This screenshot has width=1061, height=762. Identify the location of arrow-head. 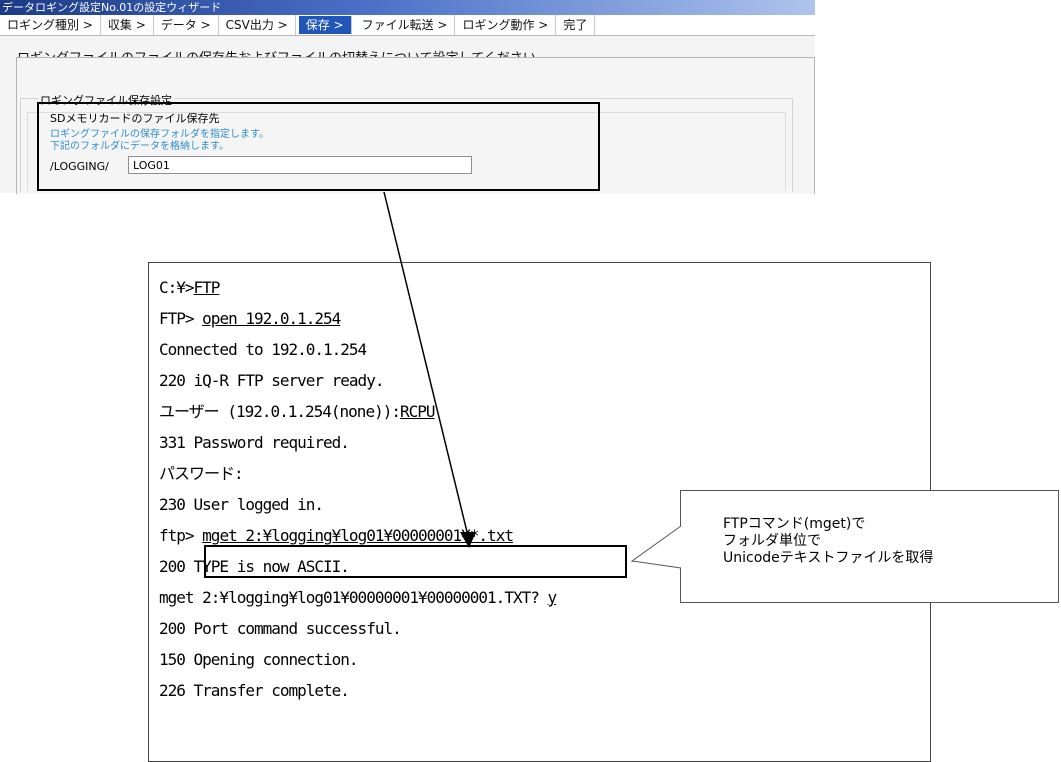
(468, 540).